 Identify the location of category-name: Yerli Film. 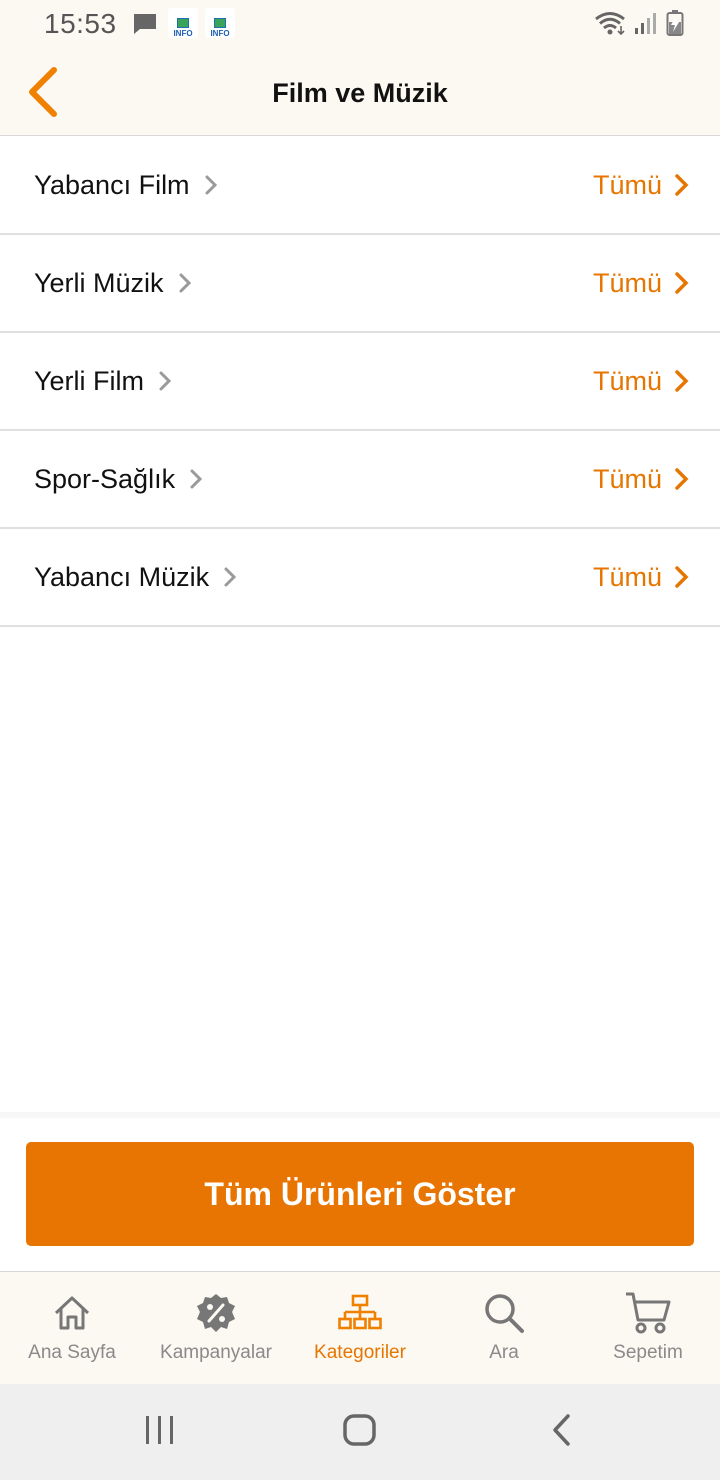
(89, 380).